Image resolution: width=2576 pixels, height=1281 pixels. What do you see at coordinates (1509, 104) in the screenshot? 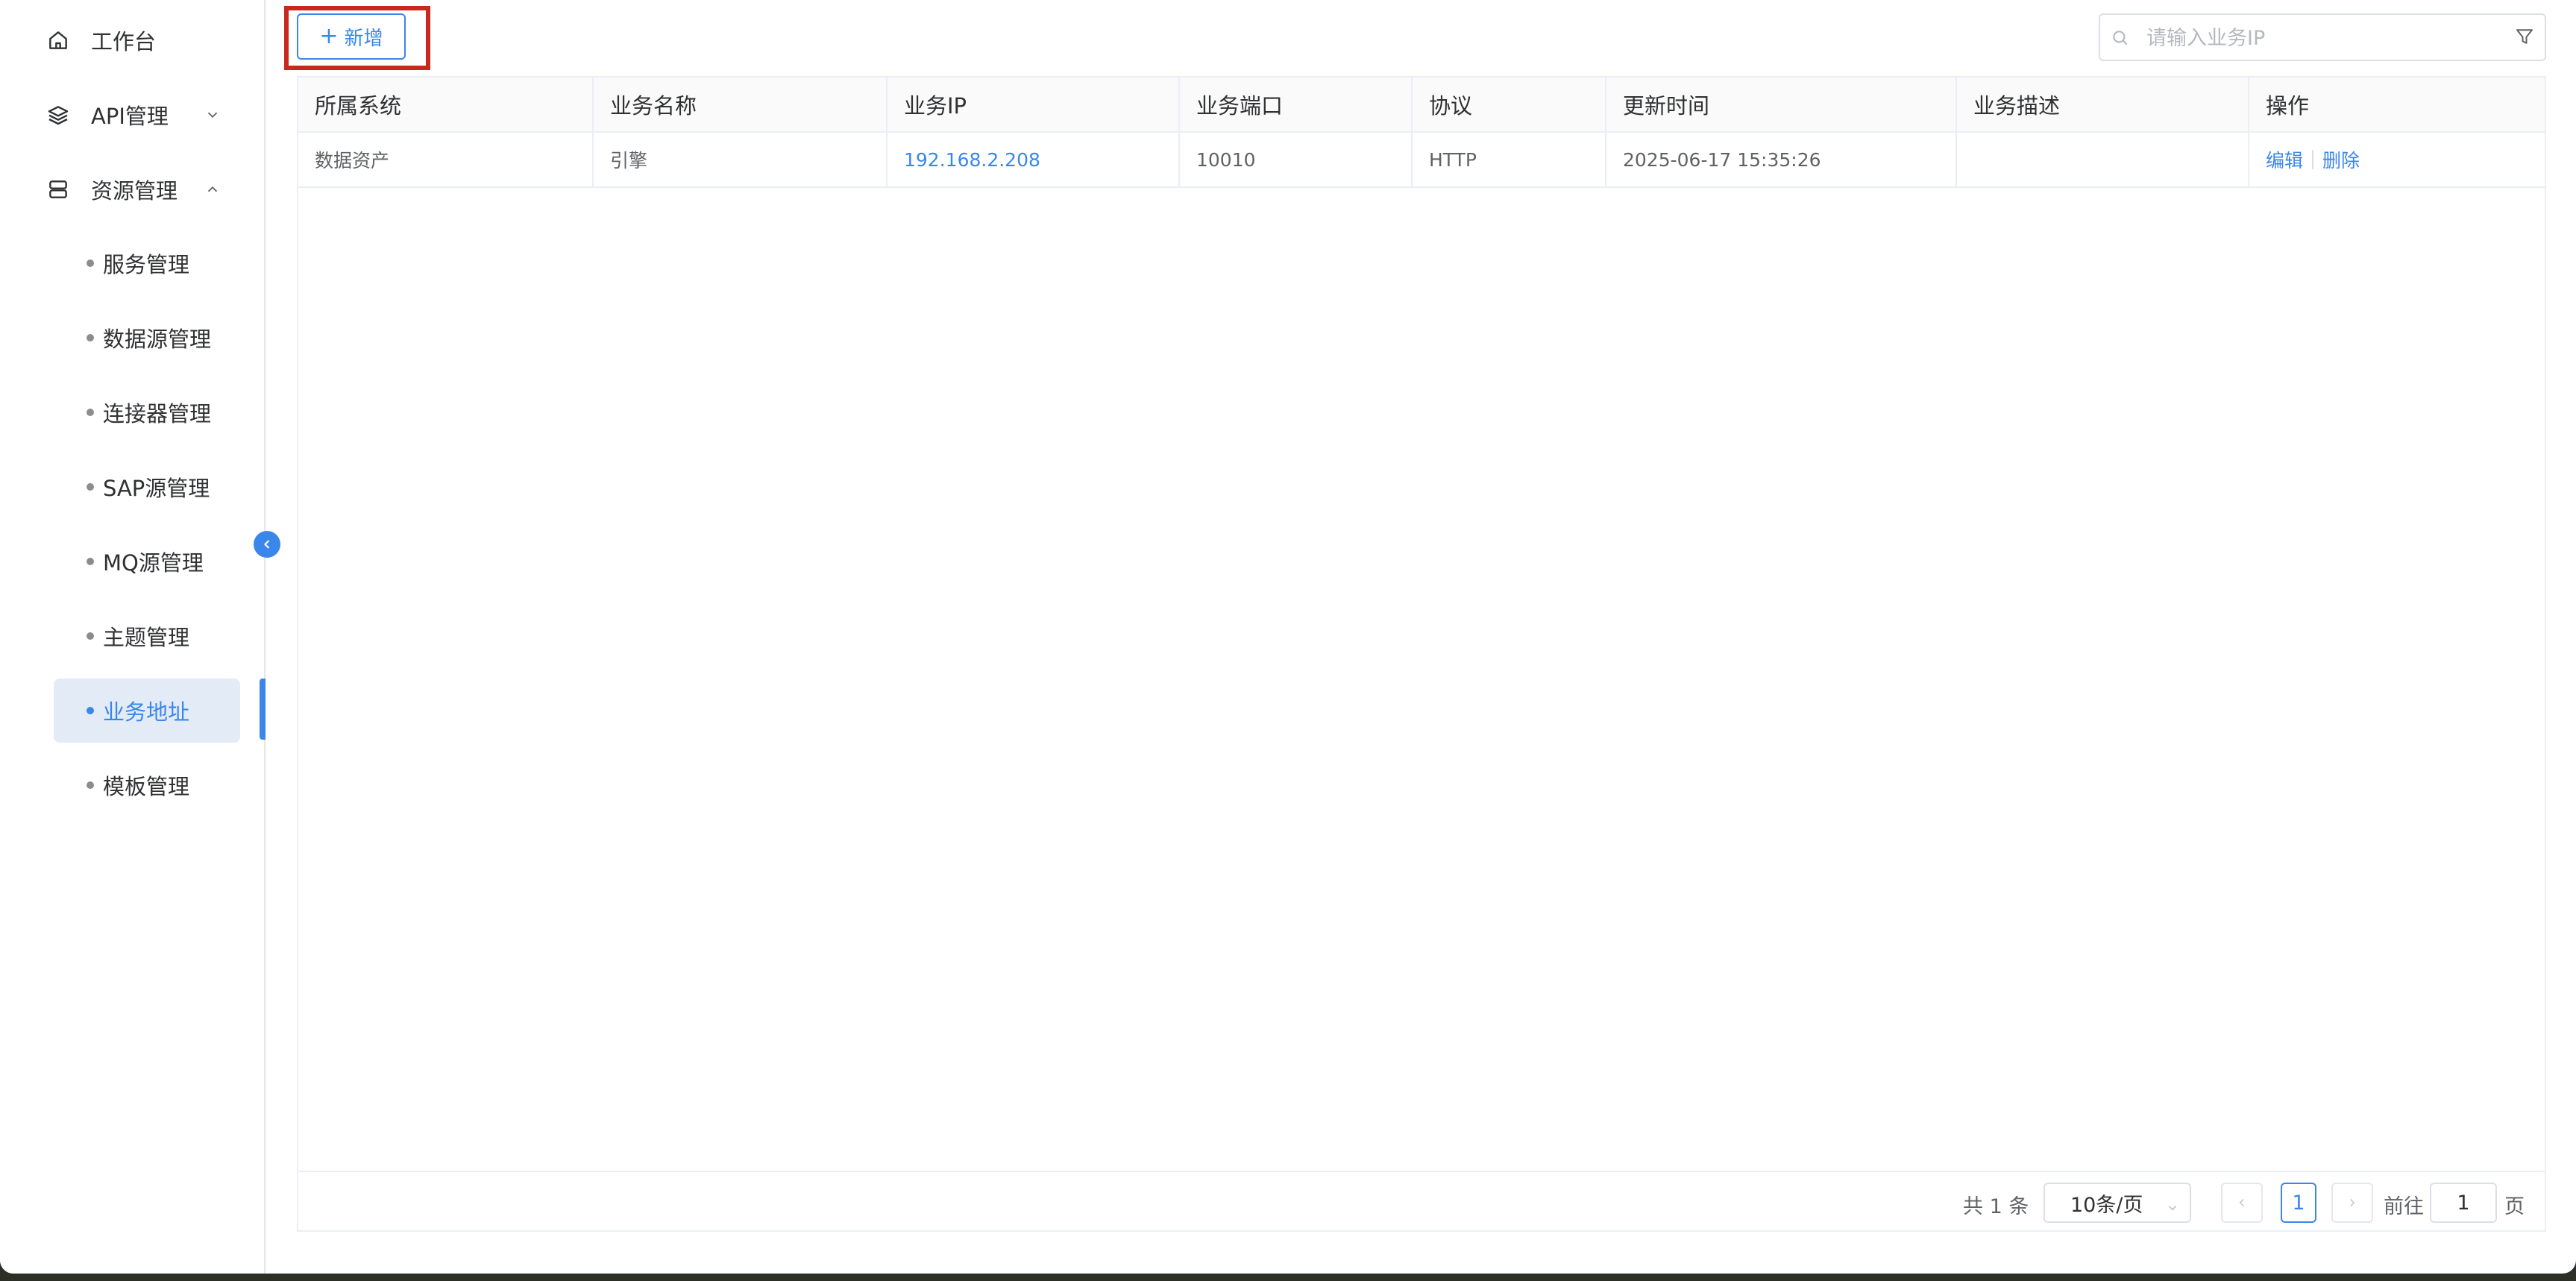
I see `col-protocol: 协议` at bounding box center [1509, 104].